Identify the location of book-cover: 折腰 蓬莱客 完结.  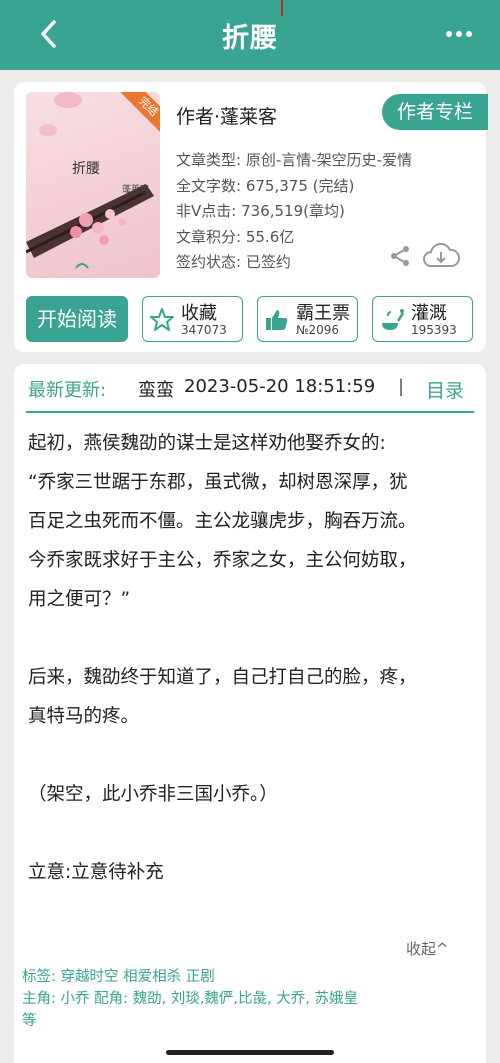
(93, 185).